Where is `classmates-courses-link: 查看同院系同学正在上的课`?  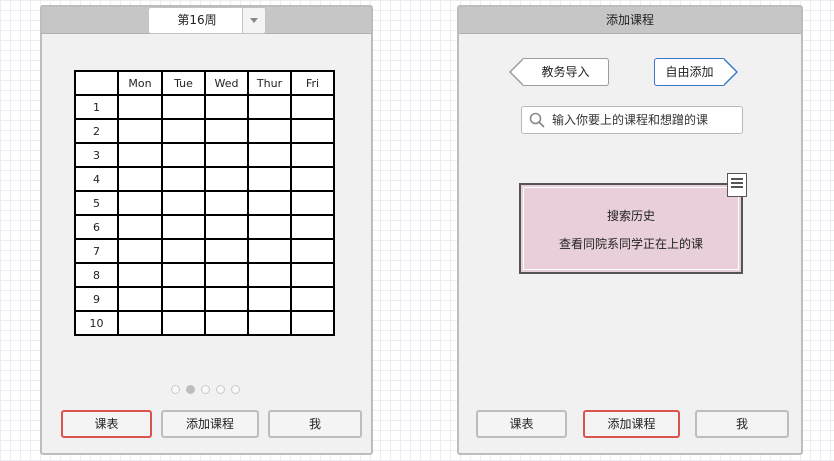
classmates-courses-link: 查看同院系同学正在上的课 is located at coordinates (631, 243).